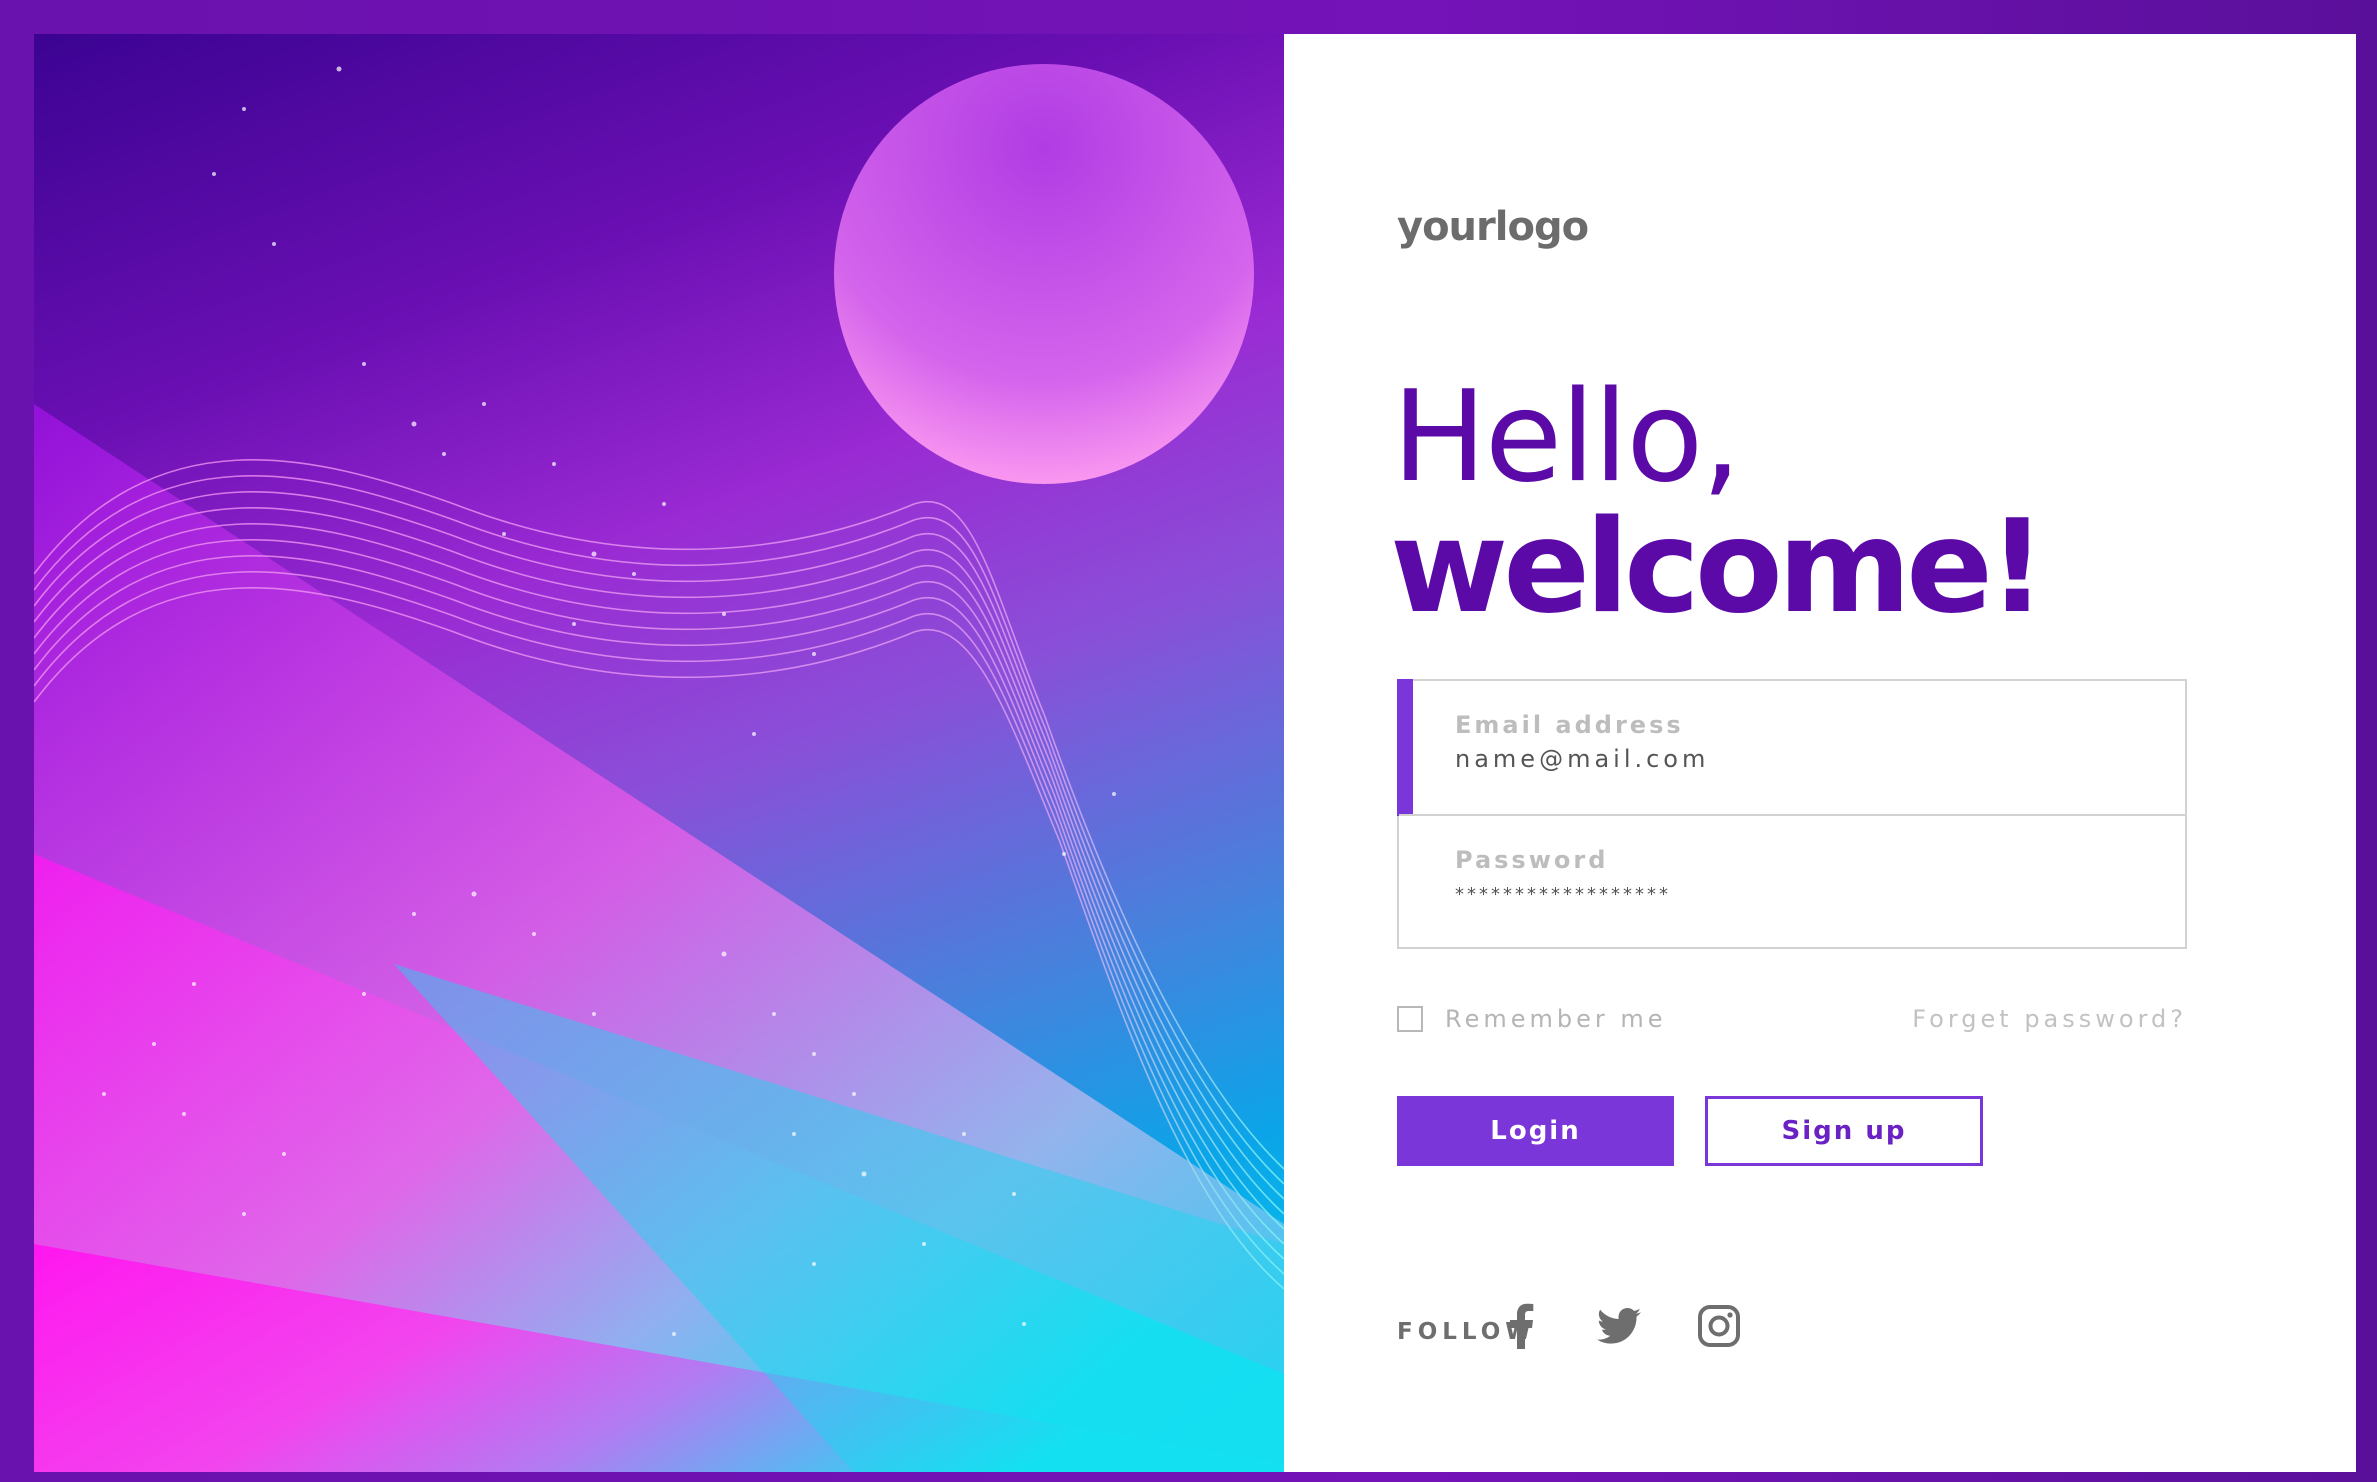 This screenshot has width=2377, height=1482. Describe the element at coordinates (1535, 1131) in the screenshot. I see `login-button: Login` at that location.